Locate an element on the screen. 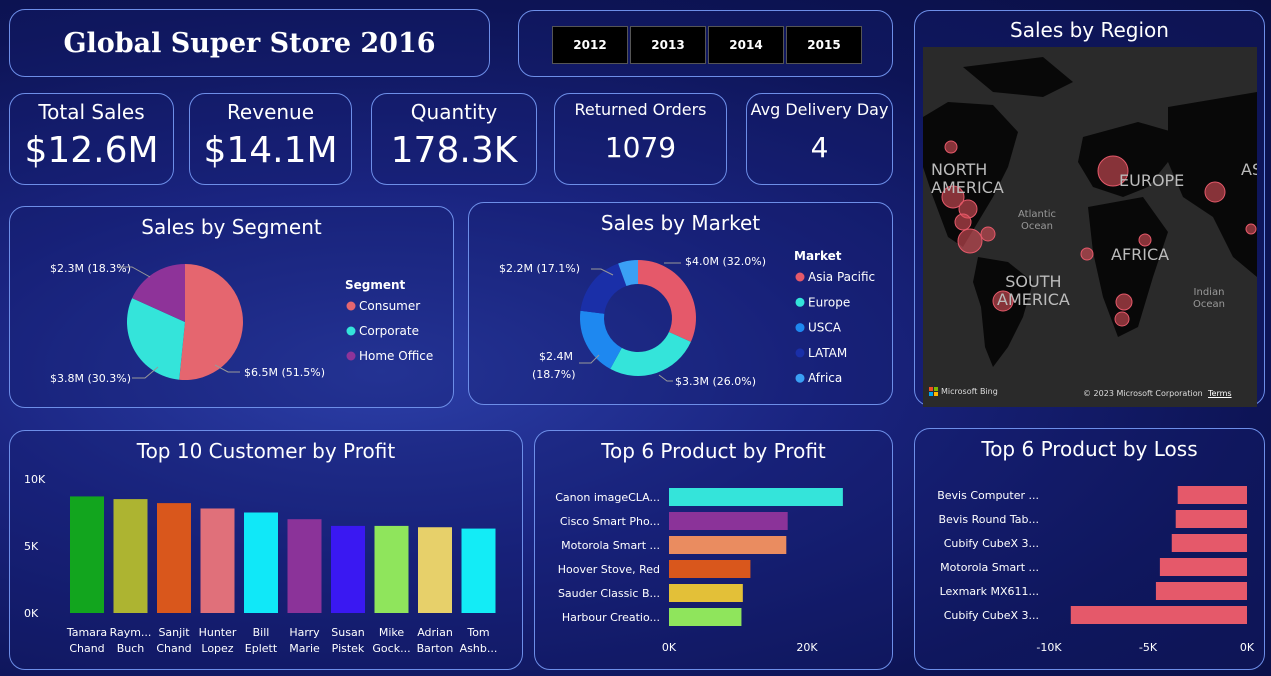  map-label-north-america: NORTH is located at coordinates (959, 169).